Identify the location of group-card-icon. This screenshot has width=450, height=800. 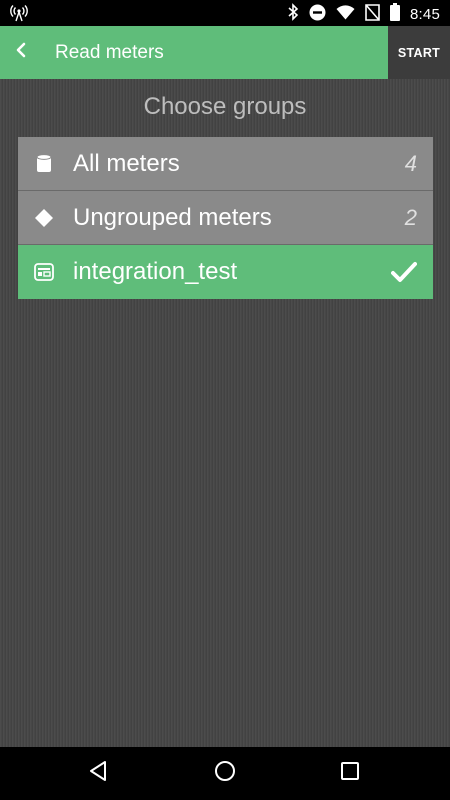
(44, 272).